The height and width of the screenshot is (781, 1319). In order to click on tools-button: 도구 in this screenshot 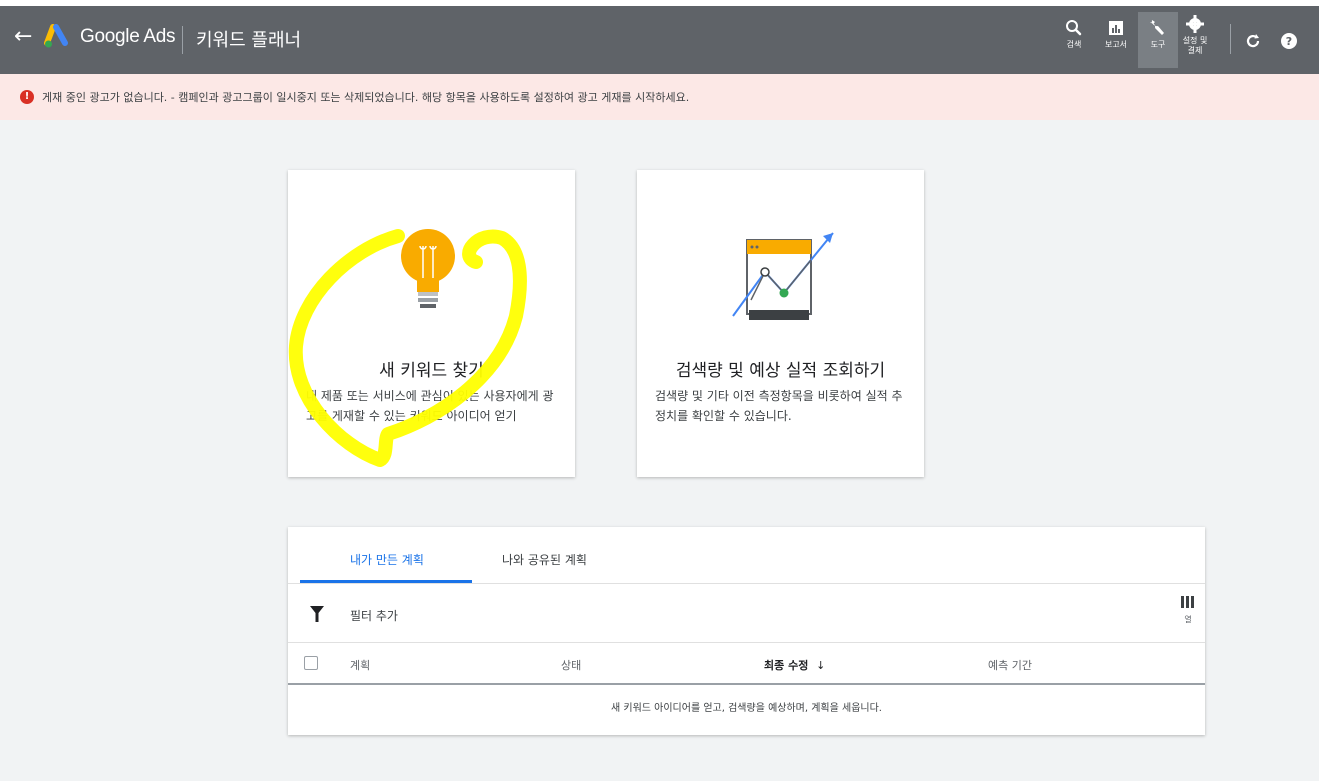, I will do `click(1158, 40)`.